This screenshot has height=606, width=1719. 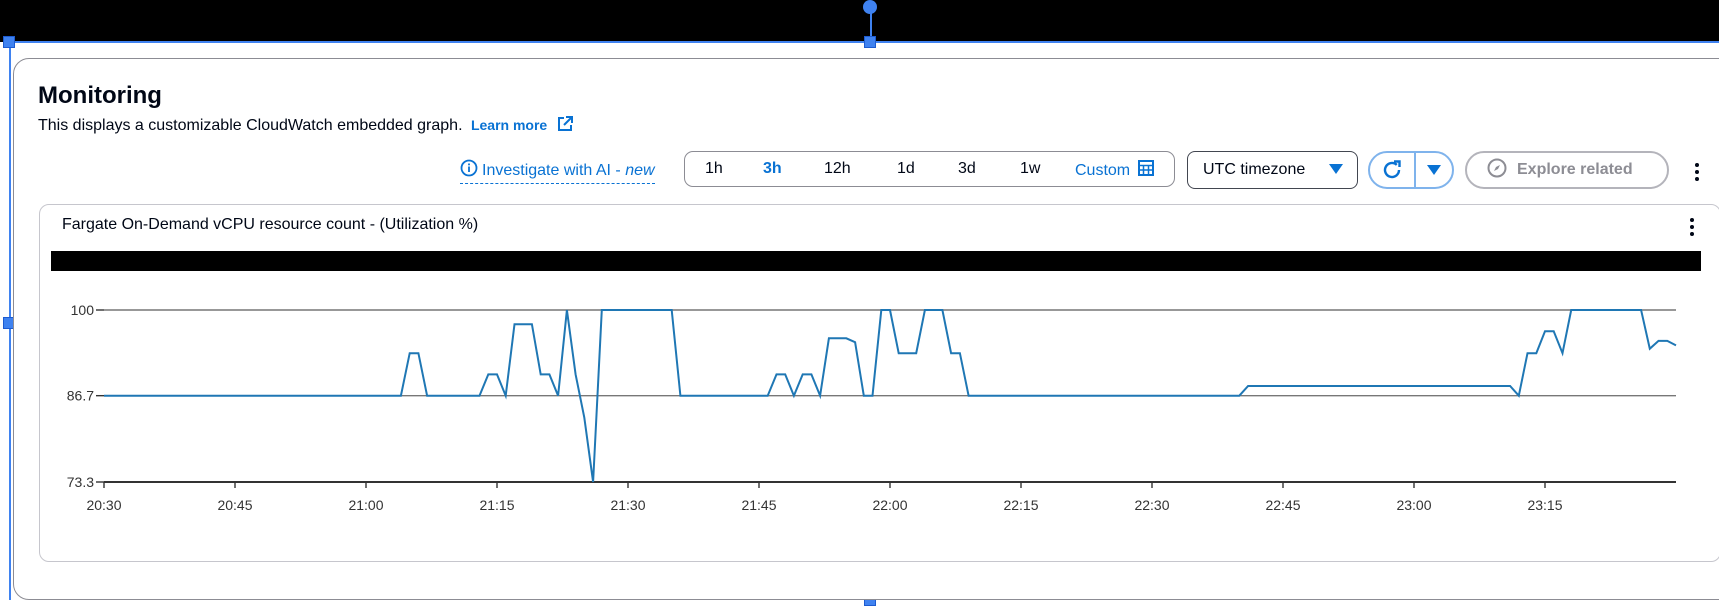 I want to click on y-tick-label: 86.7, so click(x=80, y=396).